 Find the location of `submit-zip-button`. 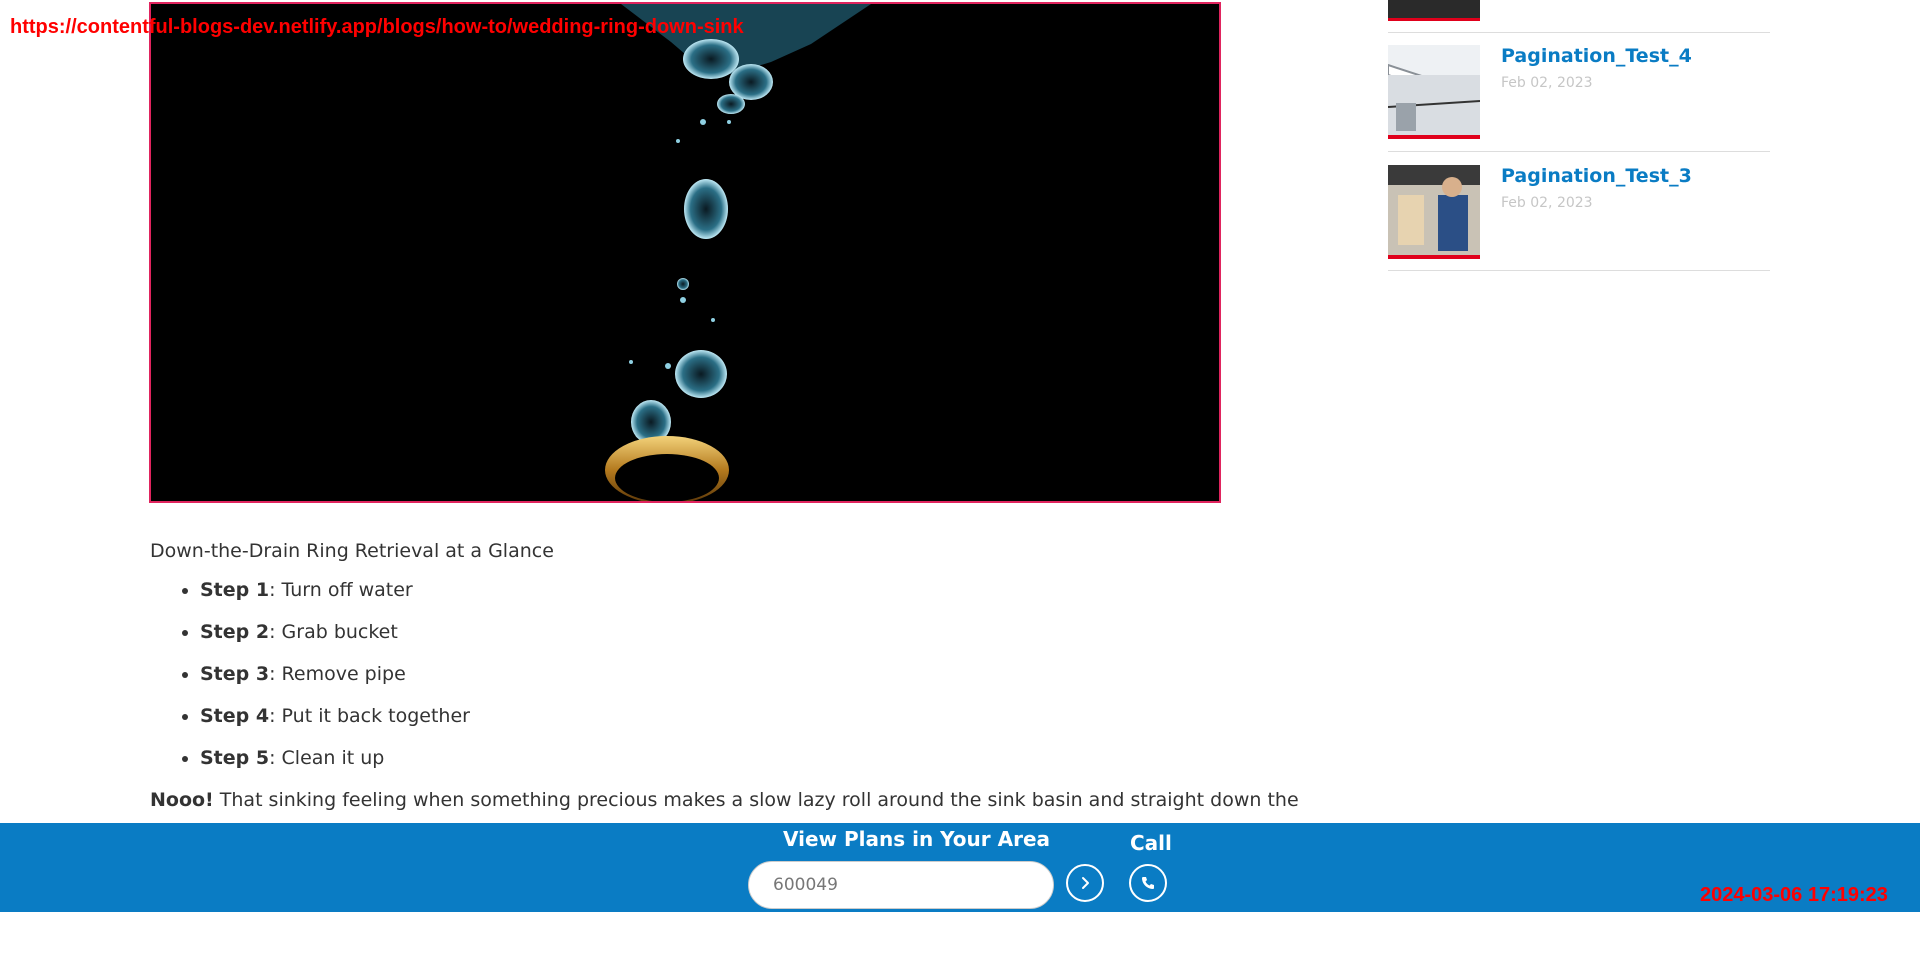

submit-zip-button is located at coordinates (1085, 883).